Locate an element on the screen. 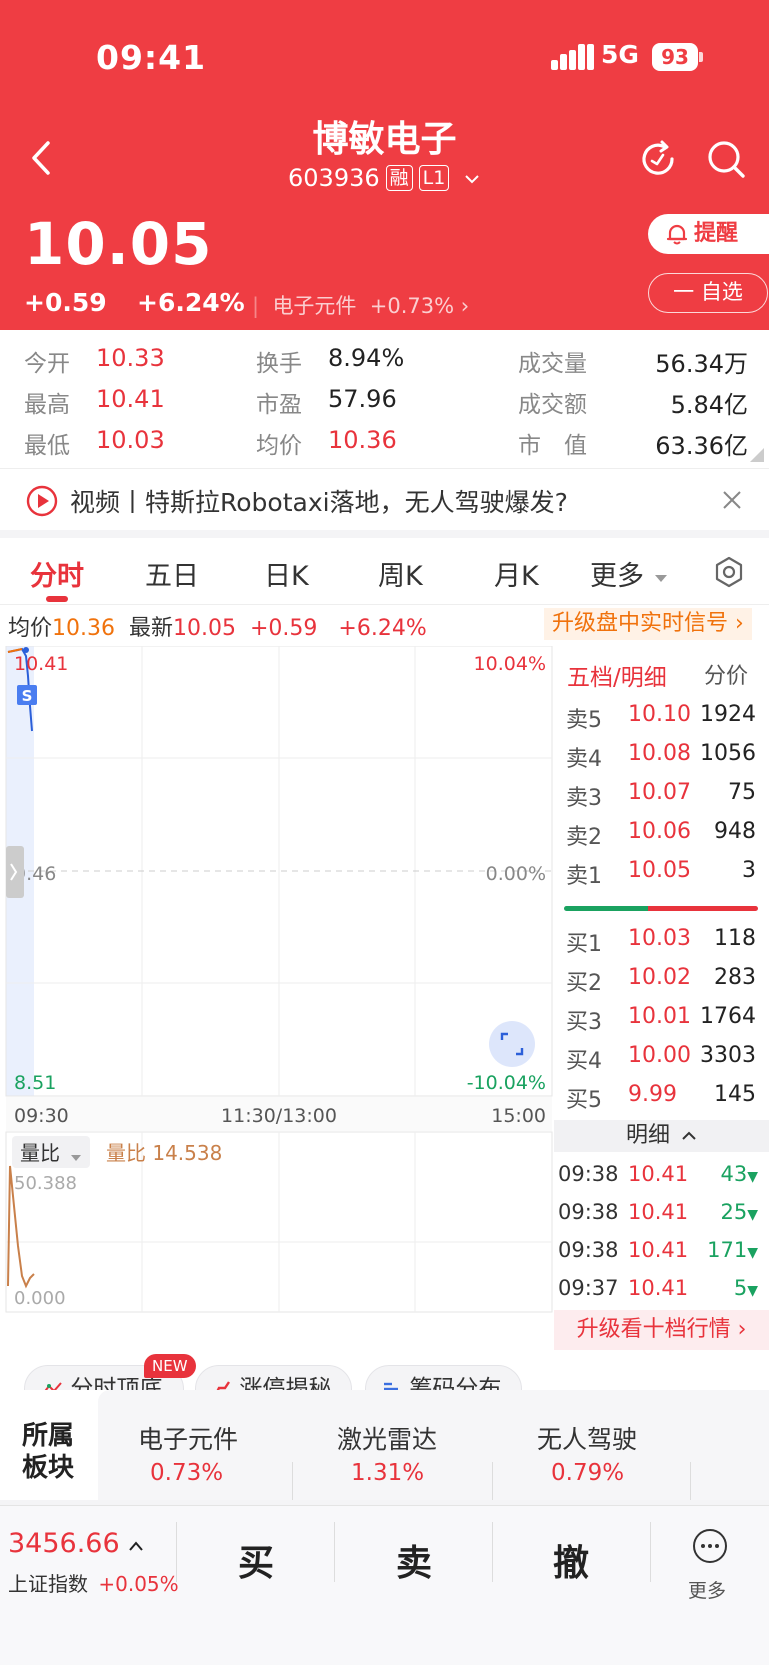 Image resolution: width=769 pixels, height=1665 pixels. detail-time: 09:37 is located at coordinates (588, 1288).